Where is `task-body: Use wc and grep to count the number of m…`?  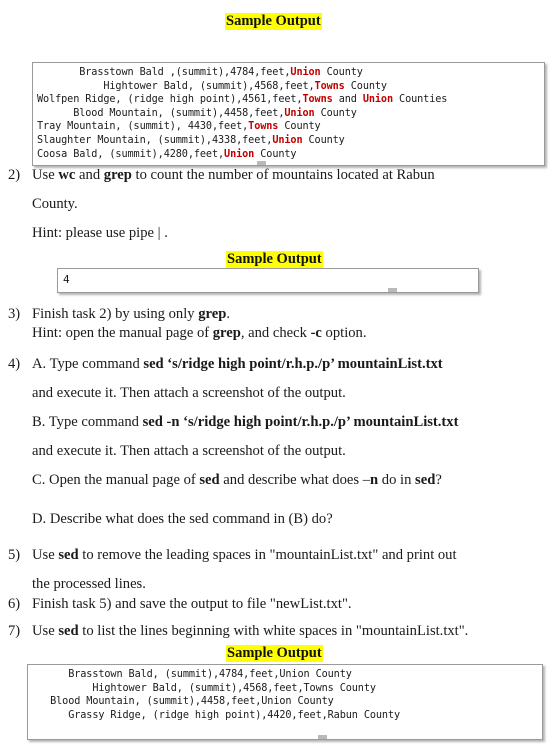
task-body: Use wc and grep to count the number of m… is located at coordinates (233, 204).